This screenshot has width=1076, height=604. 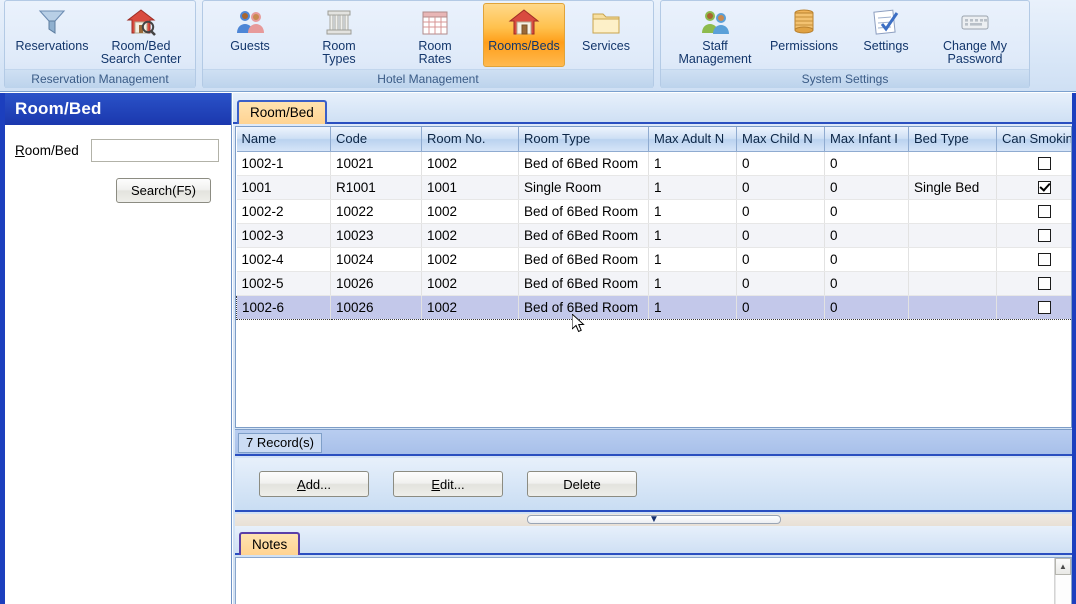 What do you see at coordinates (339, 22) in the screenshot?
I see `pillar-icon` at bounding box center [339, 22].